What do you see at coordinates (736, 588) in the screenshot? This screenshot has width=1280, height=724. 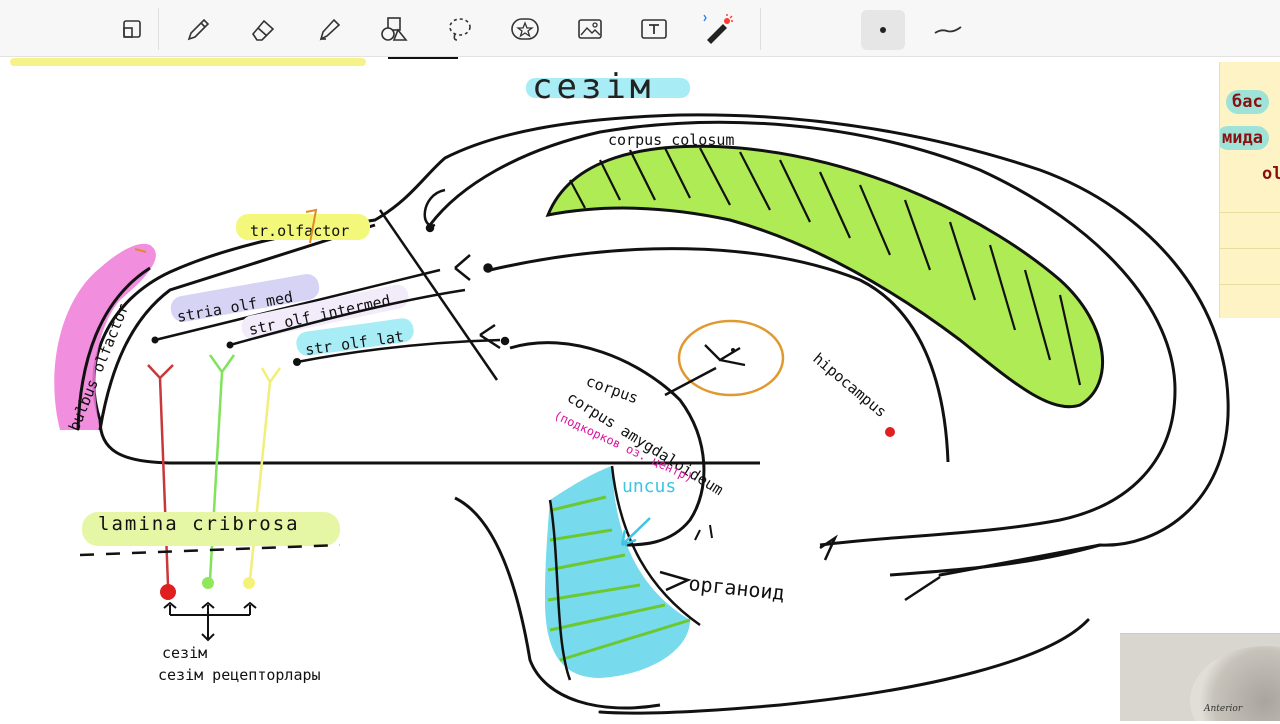 I see `organoid-label: органоид` at bounding box center [736, 588].